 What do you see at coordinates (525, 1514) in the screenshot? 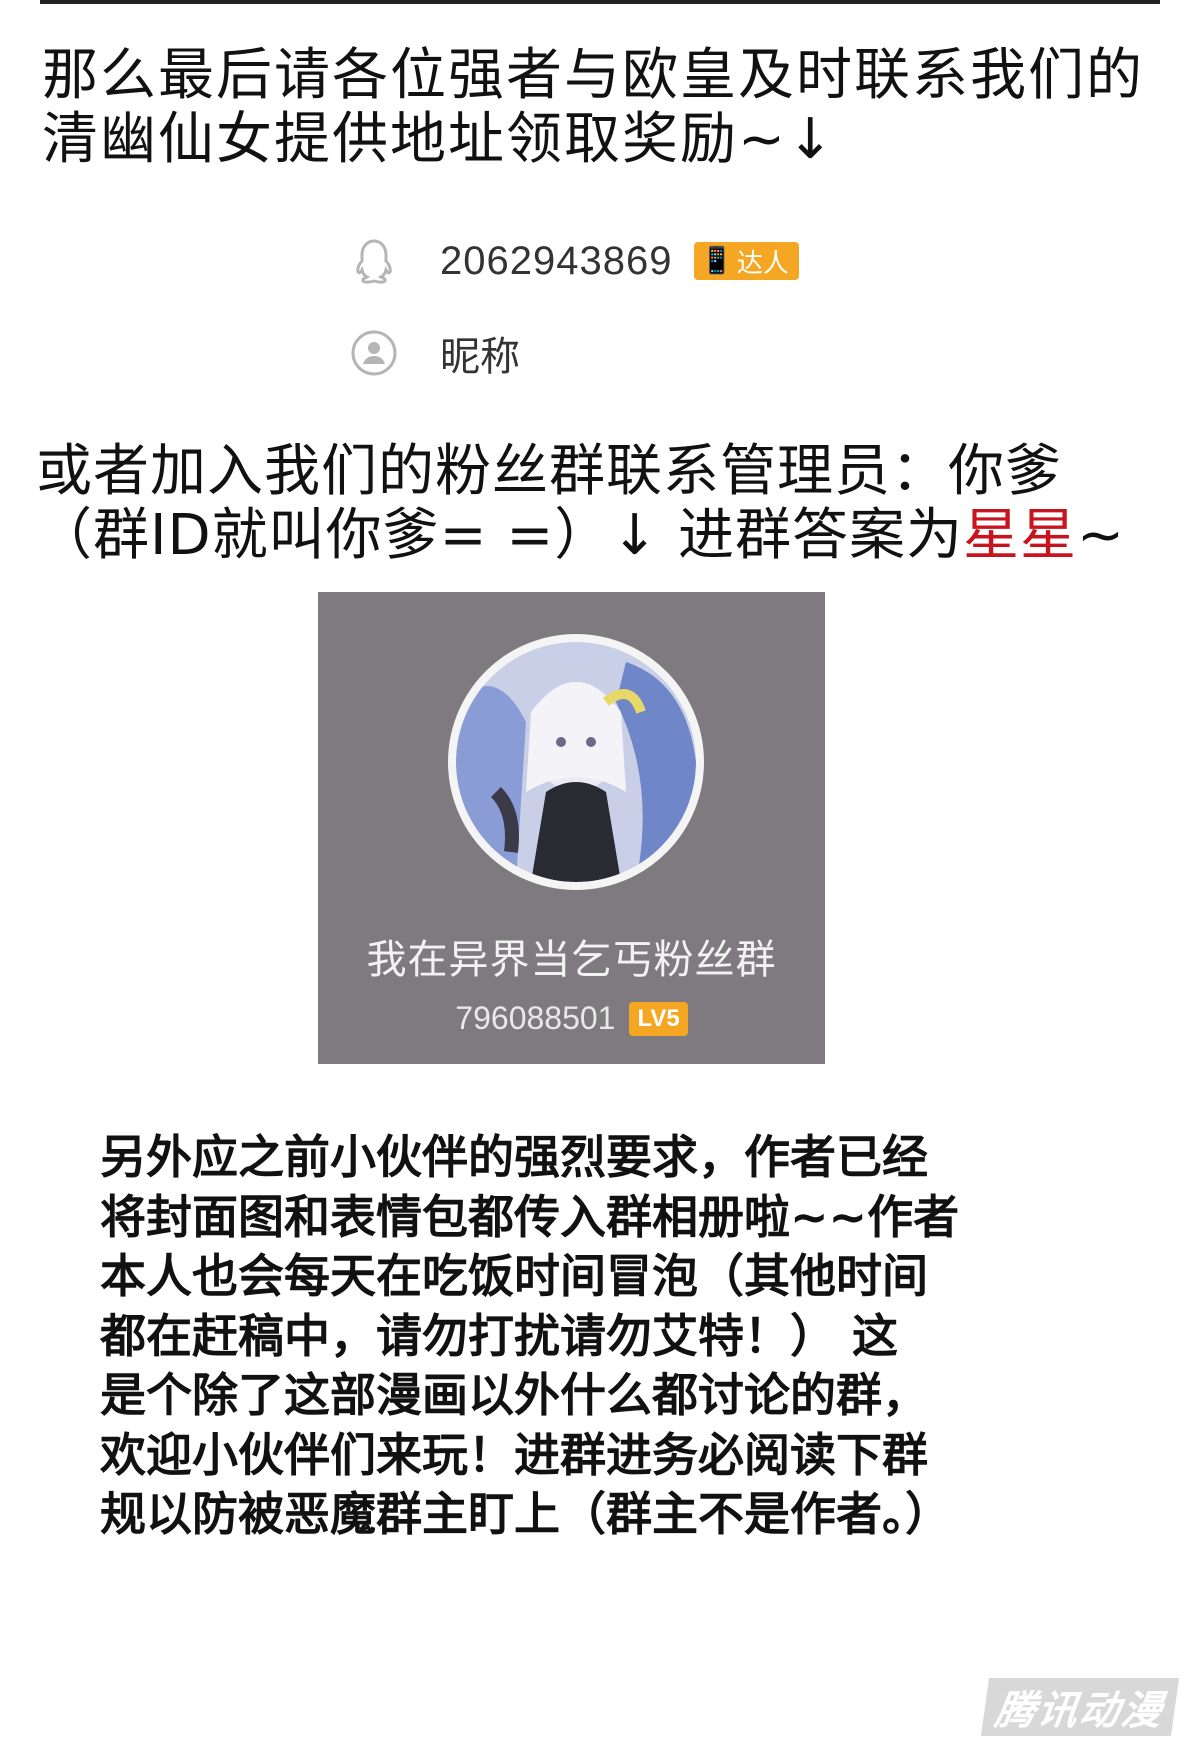
I see `notice-line: 规以防被恶魔群主盯上（群主不是作者。）` at bounding box center [525, 1514].